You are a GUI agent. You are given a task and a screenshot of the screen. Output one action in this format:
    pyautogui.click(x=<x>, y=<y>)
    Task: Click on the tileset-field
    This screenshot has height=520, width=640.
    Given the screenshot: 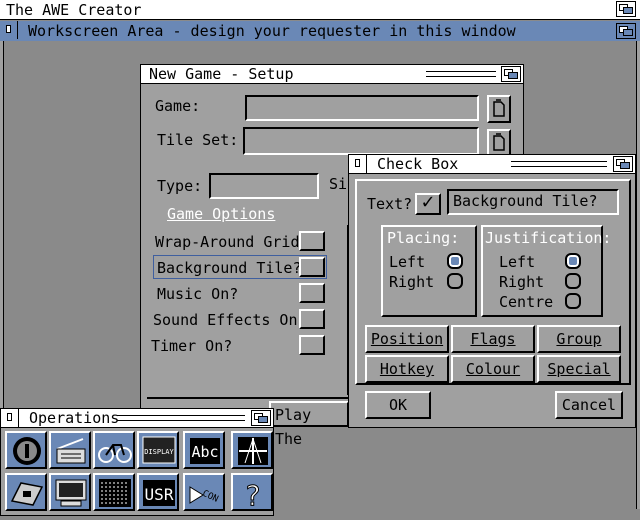 What is the action you would take?
    pyautogui.click(x=361, y=141)
    